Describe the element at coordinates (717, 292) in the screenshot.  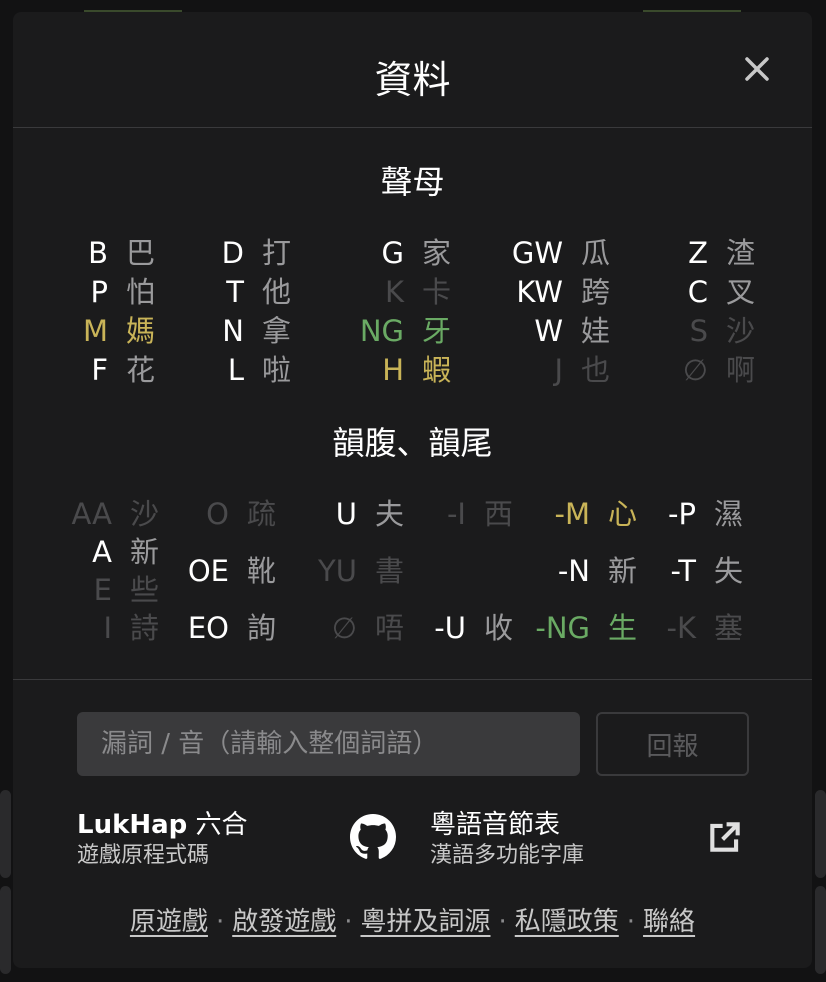
I see `initial-cell: C叉` at that location.